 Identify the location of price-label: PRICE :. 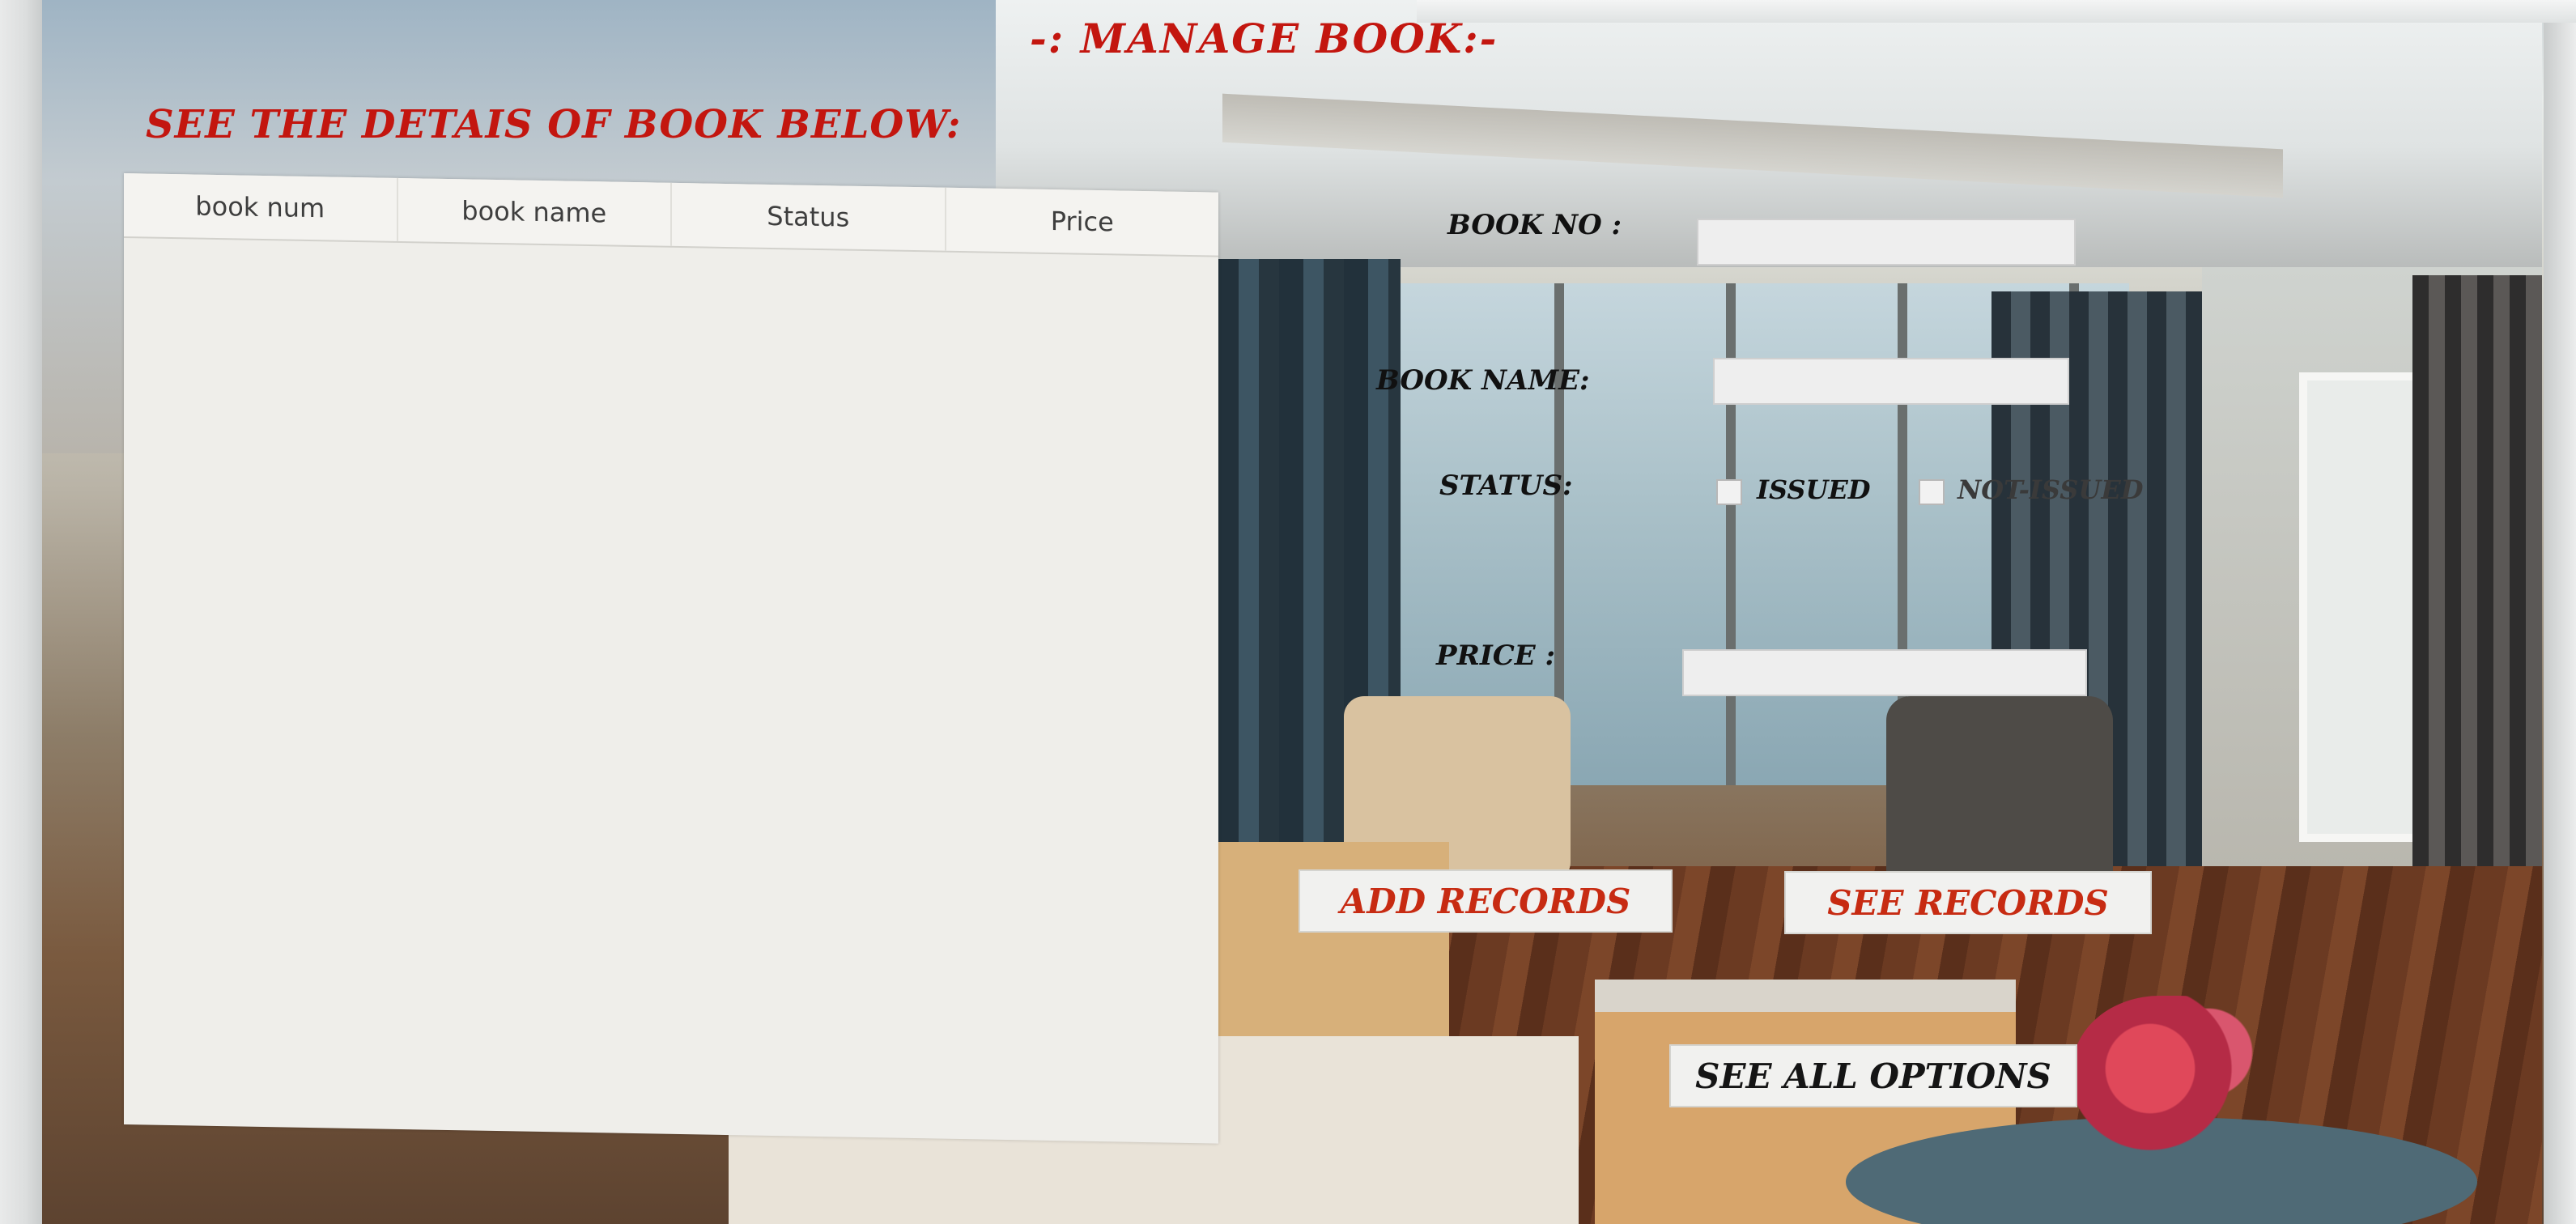
(1496, 656).